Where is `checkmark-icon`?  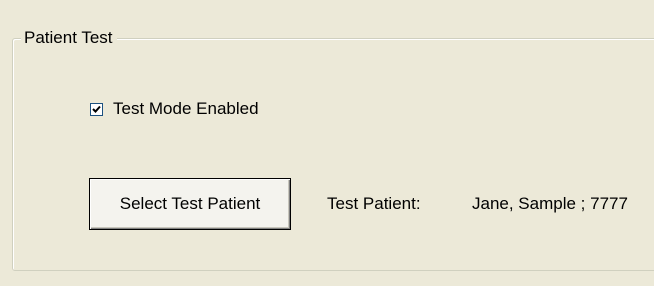
checkmark-icon is located at coordinates (96, 109).